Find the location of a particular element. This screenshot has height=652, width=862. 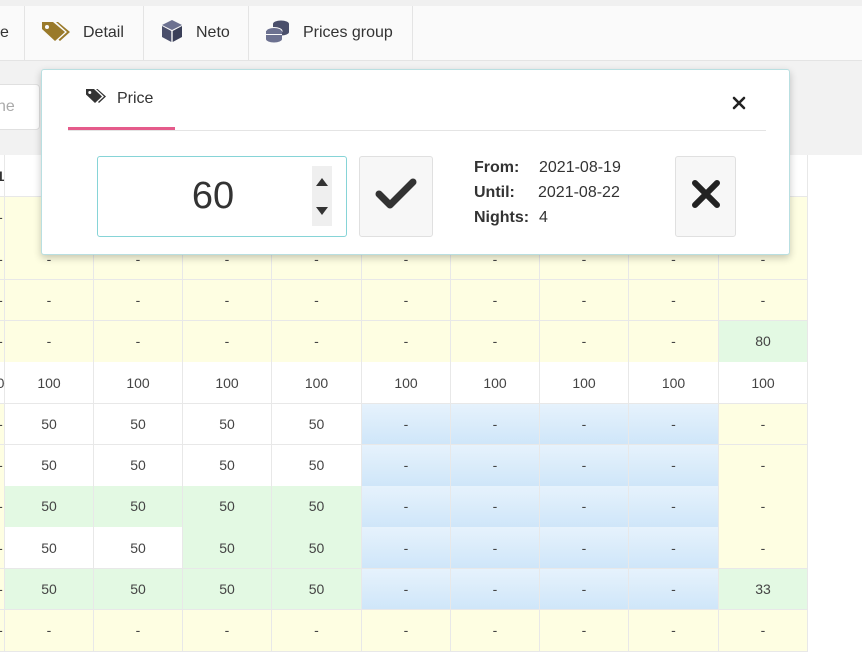

detail-button: Detail is located at coordinates (84, 33).